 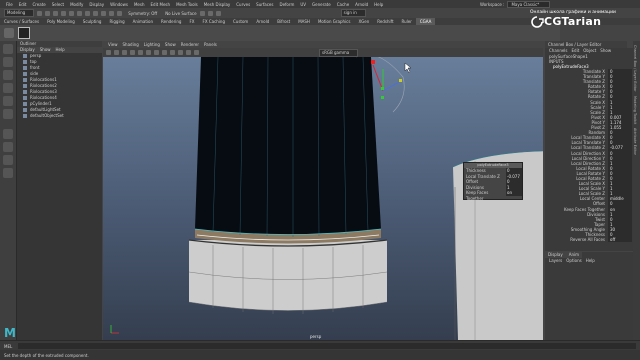 What do you see at coordinates (635, 110) in the screenshot?
I see `tab-modeling-toolkit-vertical: Modeling Toolkit` at bounding box center [635, 110].